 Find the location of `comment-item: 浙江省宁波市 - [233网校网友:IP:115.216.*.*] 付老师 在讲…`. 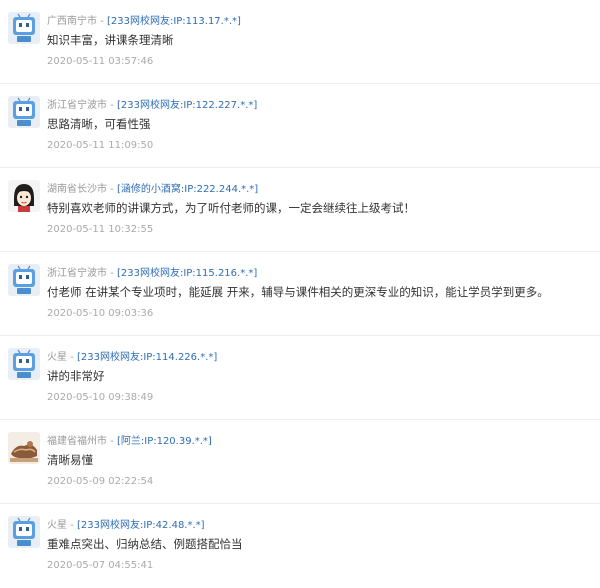

comment-item: 浙江省宁波市 - [233网校网友:IP:115.216.*.*] 付老师 在讲… is located at coordinates (300, 294).